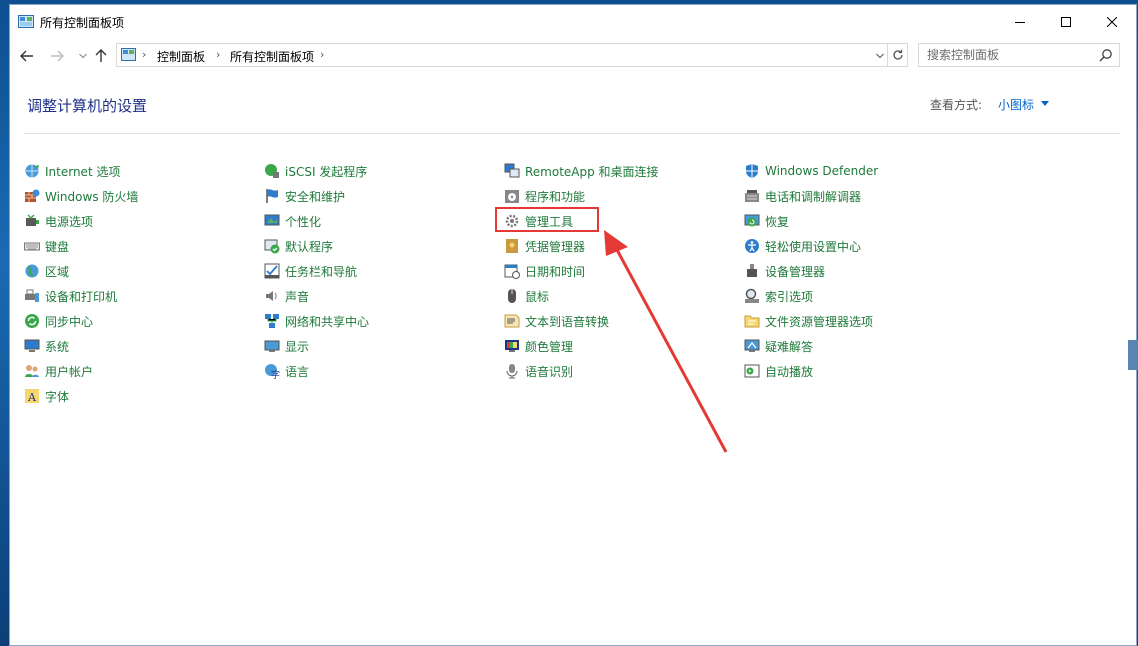 Image resolution: width=1138 pixels, height=646 pixels. Describe the element at coordinates (32, 321) in the screenshot. I see `sync-center-icon` at that location.